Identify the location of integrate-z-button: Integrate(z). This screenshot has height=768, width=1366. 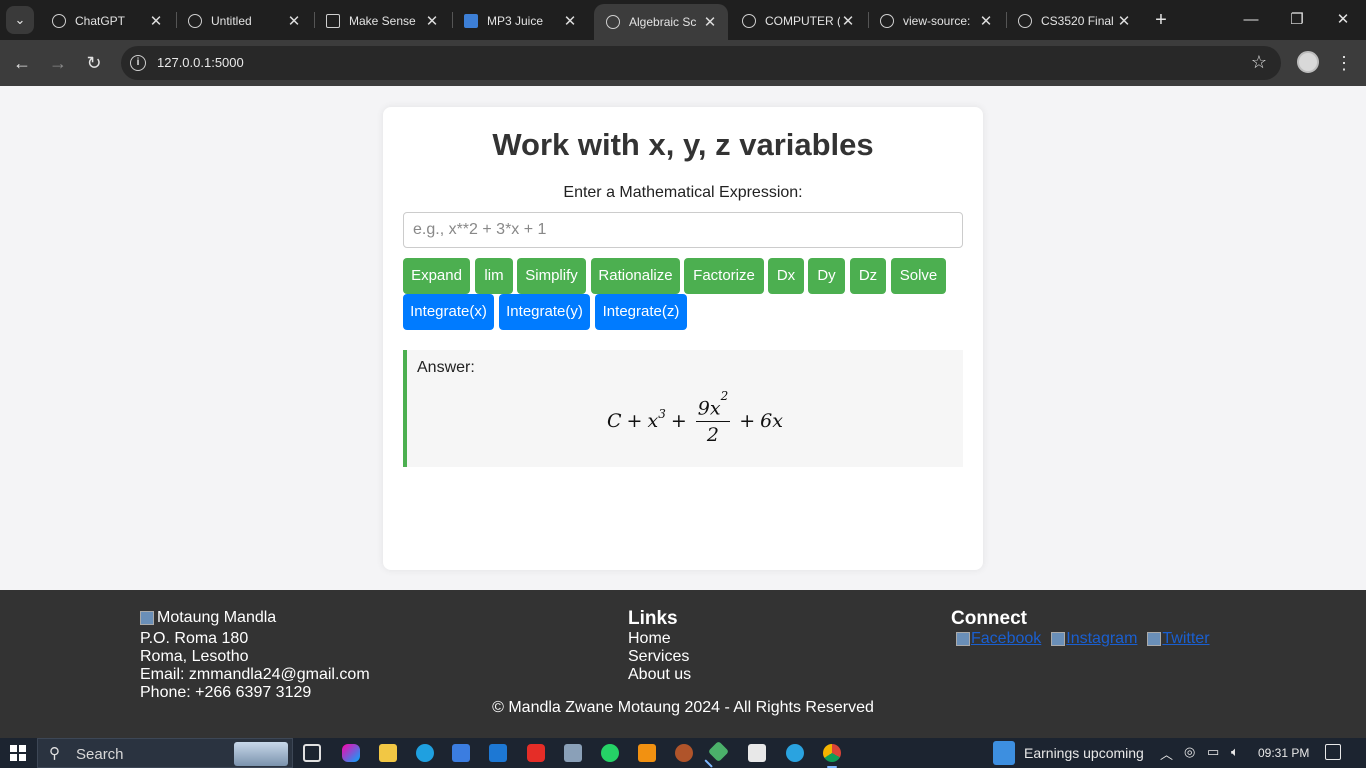
(641, 312).